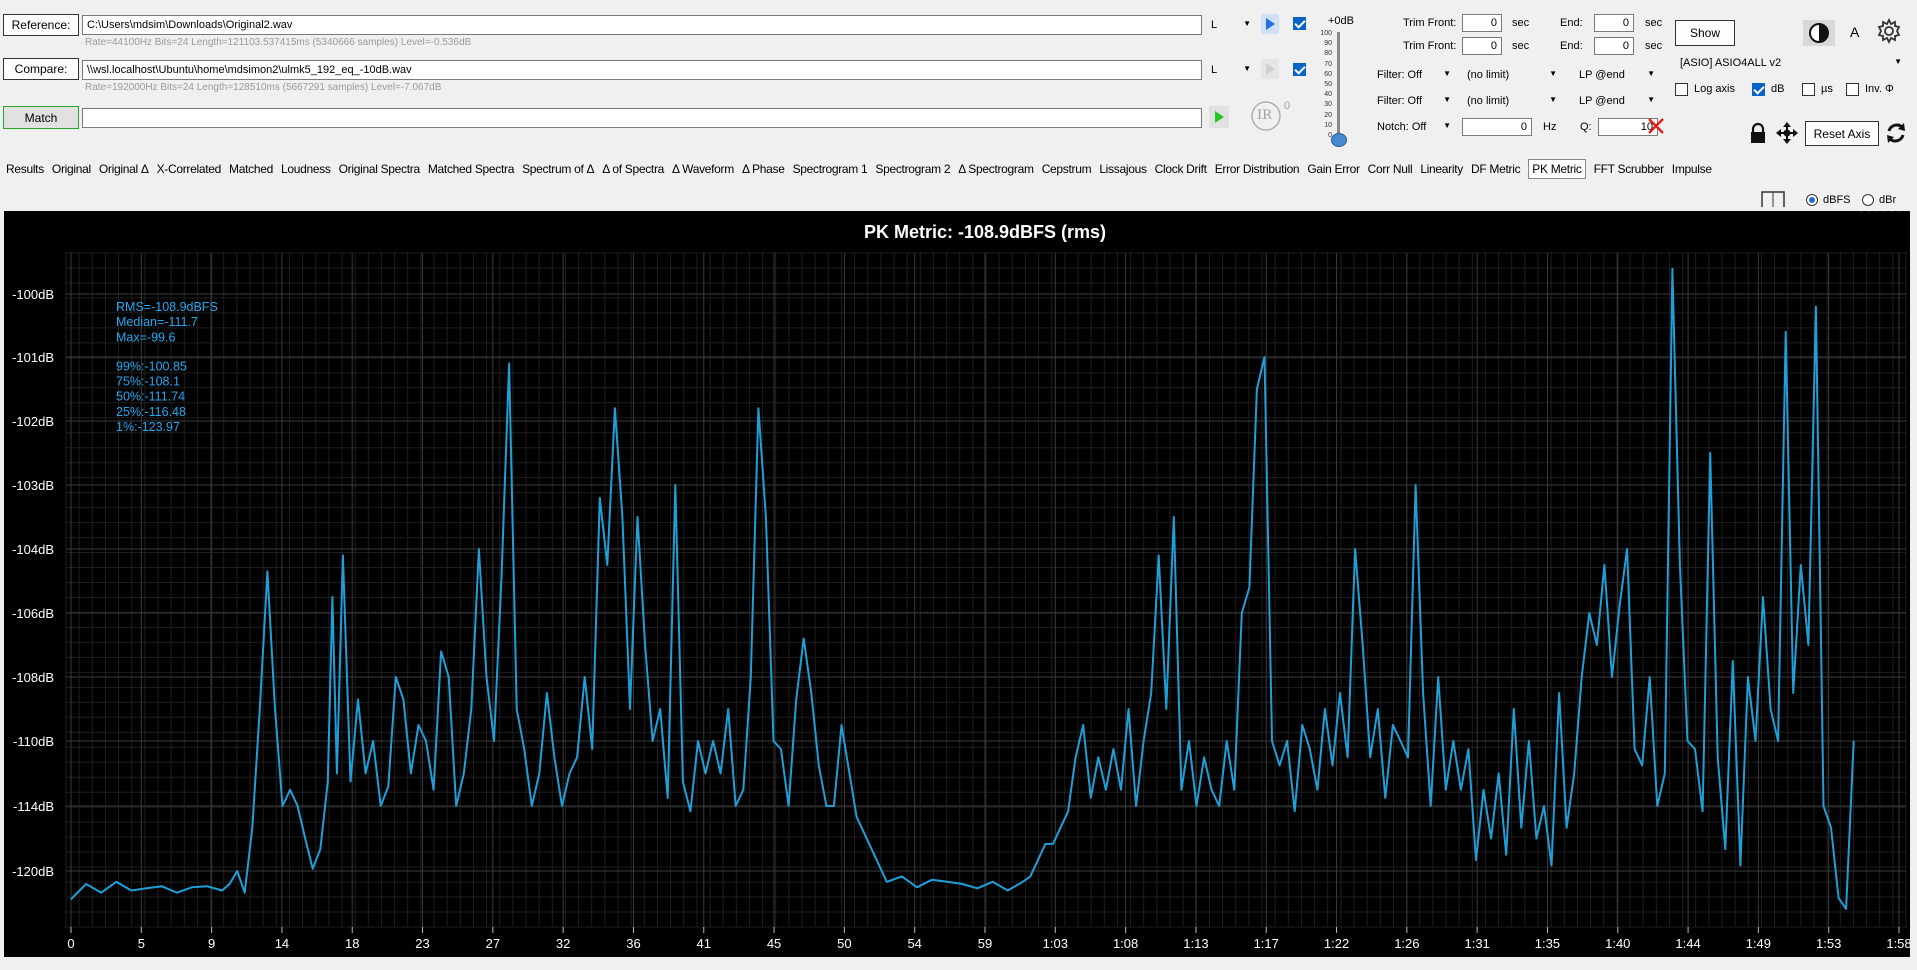 Image resolution: width=1917 pixels, height=970 pixels. What do you see at coordinates (1328, 54) in the screenshot?
I see `volume-tick-label: 80` at bounding box center [1328, 54].